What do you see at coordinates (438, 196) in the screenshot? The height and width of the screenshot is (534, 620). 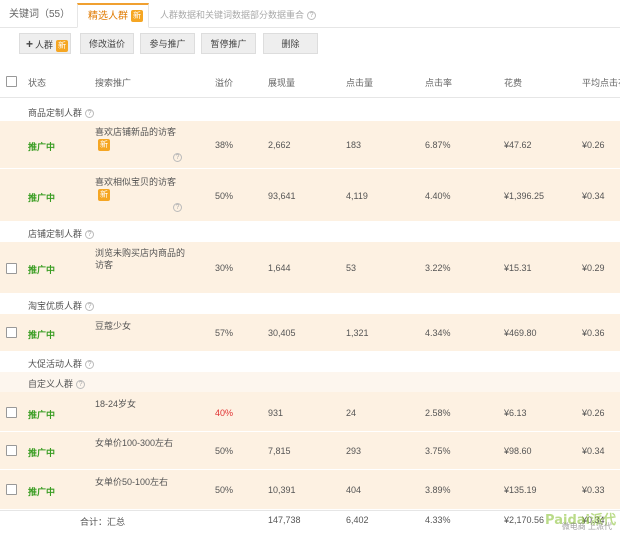 I see `ctr-value: 4.40%` at bounding box center [438, 196].